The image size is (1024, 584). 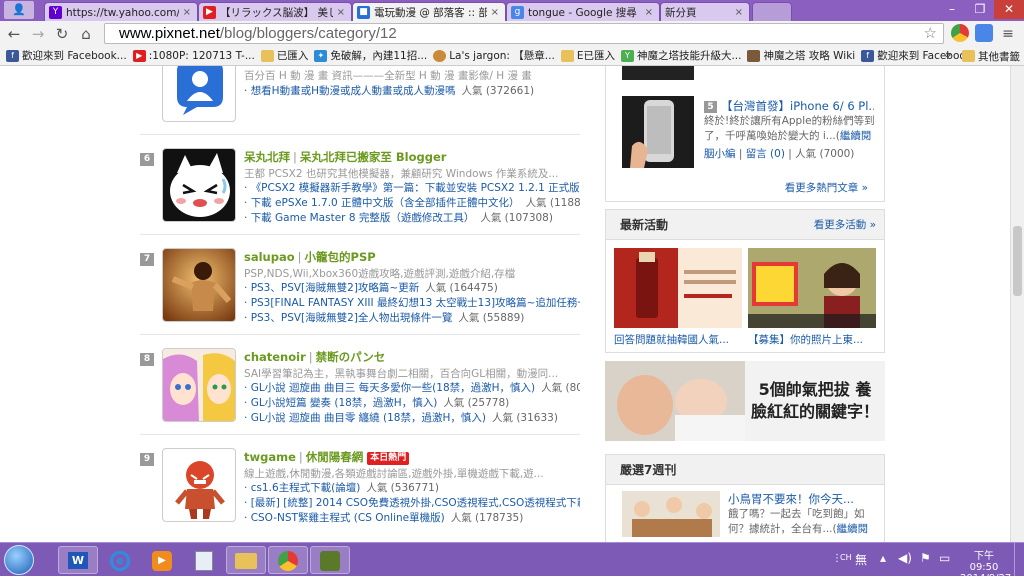 I want to click on blog-title: chatenoir | 禁断のパンセ, so click(x=314, y=357).